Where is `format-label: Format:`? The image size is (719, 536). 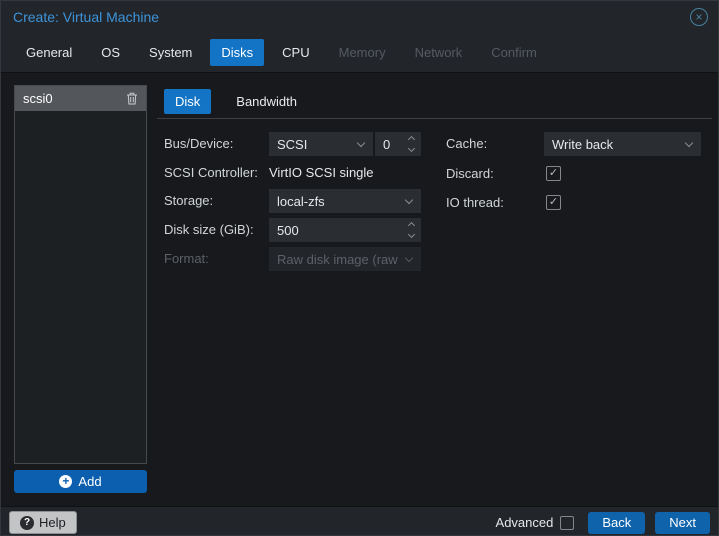 format-label: Format: is located at coordinates (186, 258).